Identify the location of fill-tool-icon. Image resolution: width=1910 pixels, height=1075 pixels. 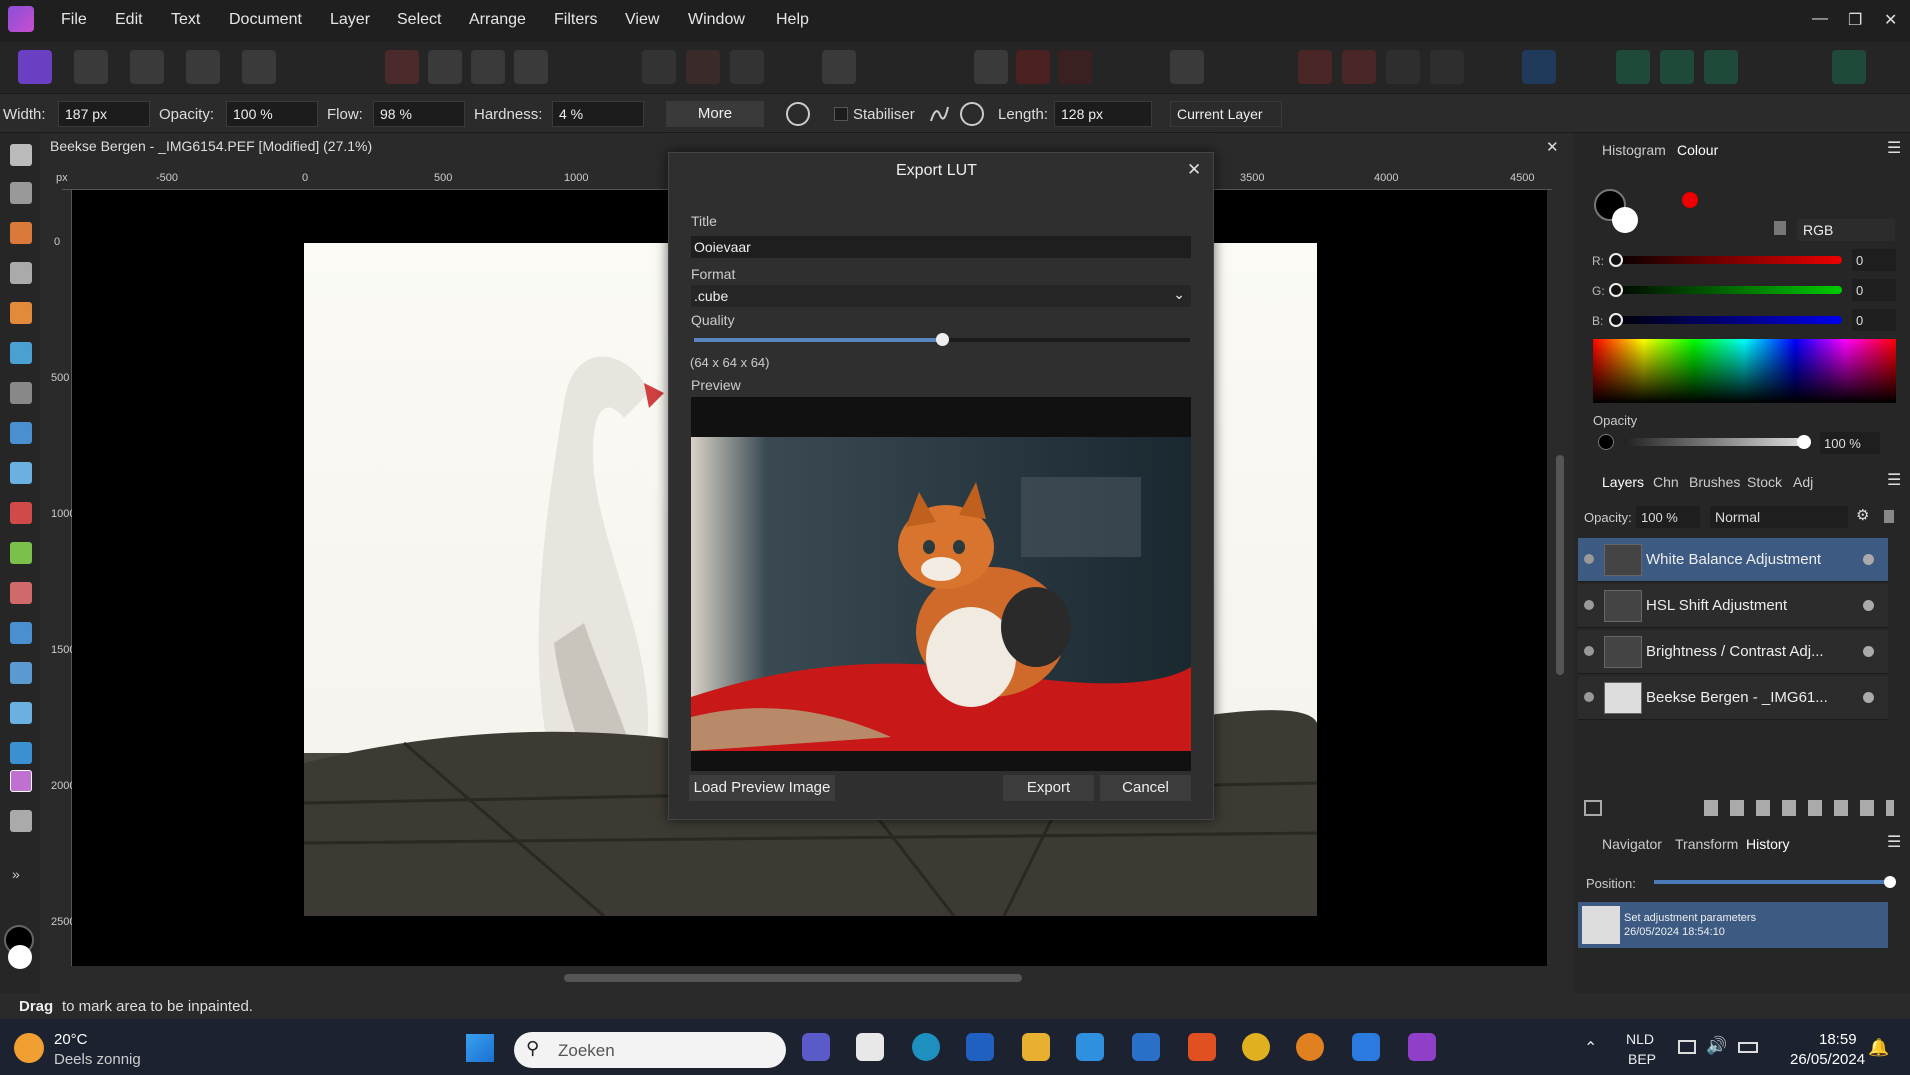
(21, 433).